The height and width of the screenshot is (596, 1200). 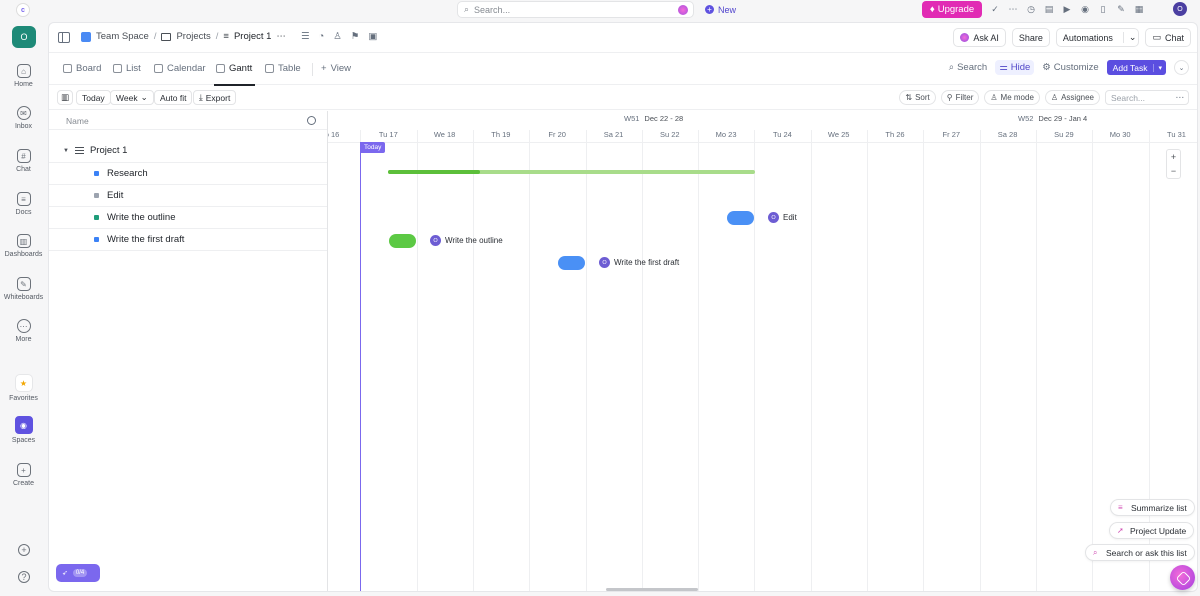 What do you see at coordinates (311, 120) in the screenshot?
I see `add-column-icon` at bounding box center [311, 120].